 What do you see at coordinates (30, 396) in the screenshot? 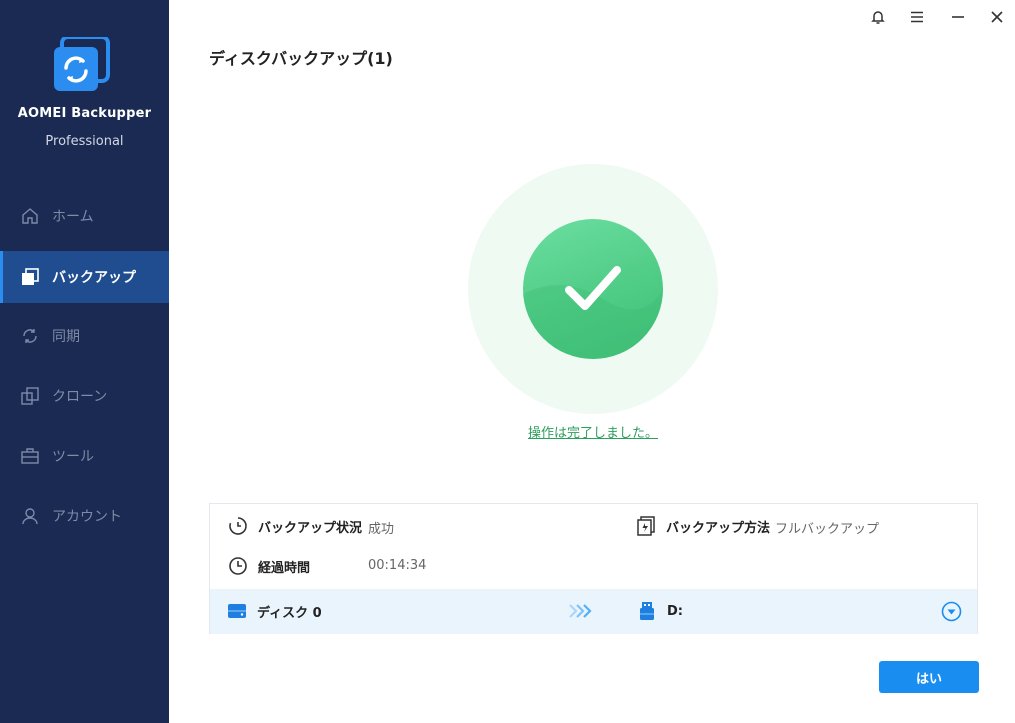
I see `clone-icon` at bounding box center [30, 396].